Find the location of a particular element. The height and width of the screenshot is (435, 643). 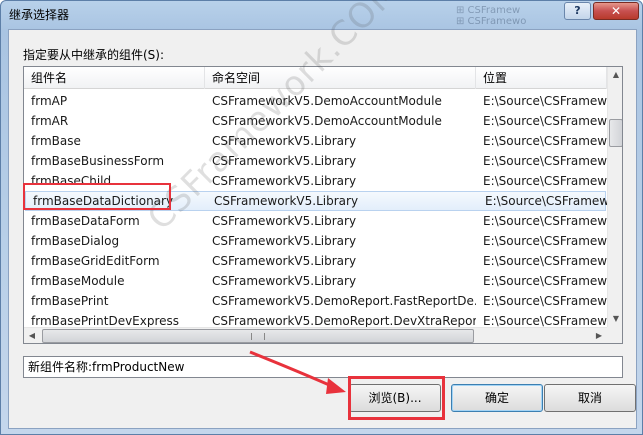

vertical-scrollbar: ▲ ▼ is located at coordinates (614, 197).